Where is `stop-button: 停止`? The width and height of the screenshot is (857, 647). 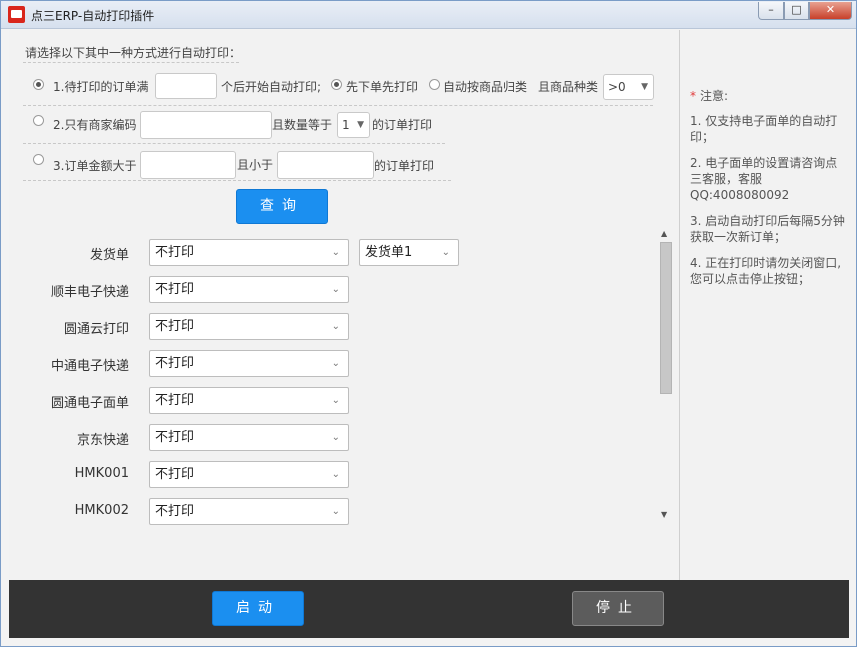 stop-button: 停止 is located at coordinates (618, 608).